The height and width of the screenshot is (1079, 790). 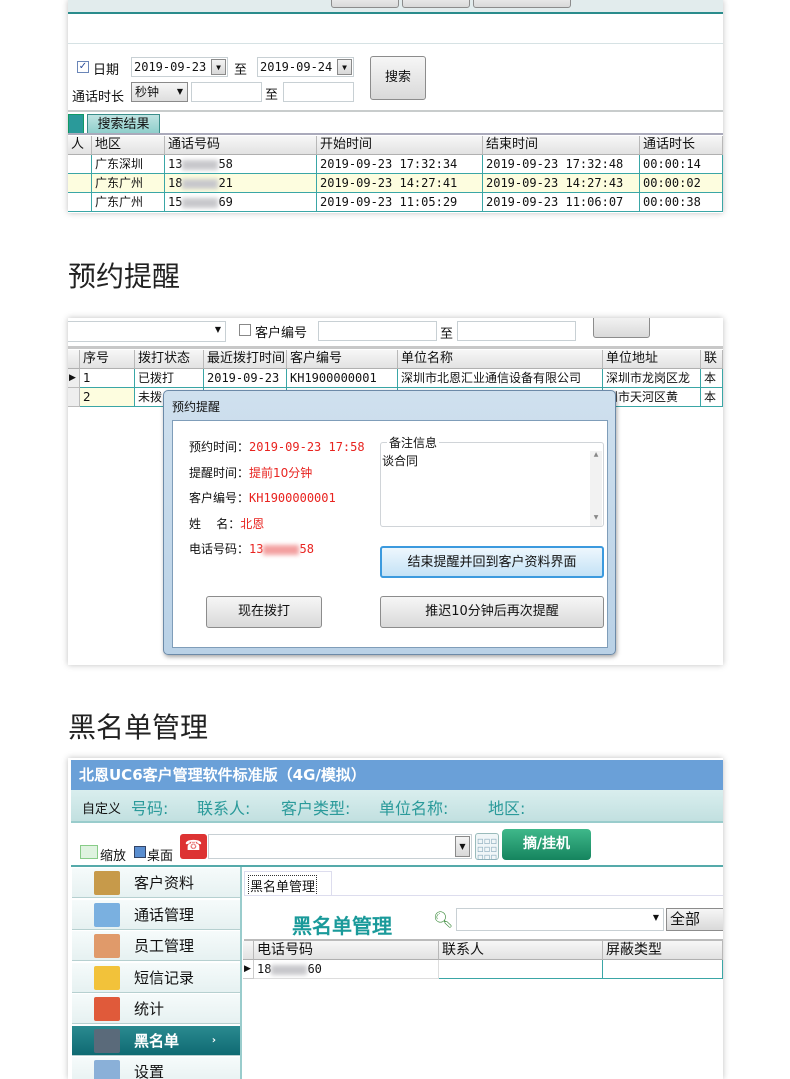 What do you see at coordinates (340, 846) in the screenshot?
I see `dial-number-input: ▼` at bounding box center [340, 846].